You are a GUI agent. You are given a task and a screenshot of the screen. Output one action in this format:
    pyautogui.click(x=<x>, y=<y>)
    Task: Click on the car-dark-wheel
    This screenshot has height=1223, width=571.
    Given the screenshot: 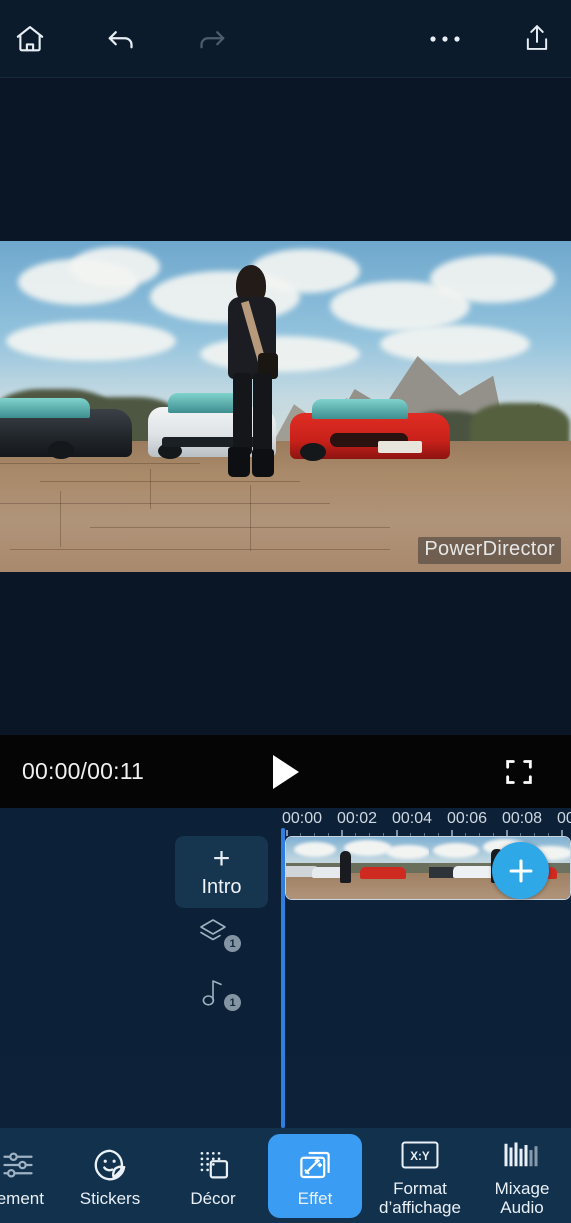 What is the action you would take?
    pyautogui.click(x=61, y=450)
    